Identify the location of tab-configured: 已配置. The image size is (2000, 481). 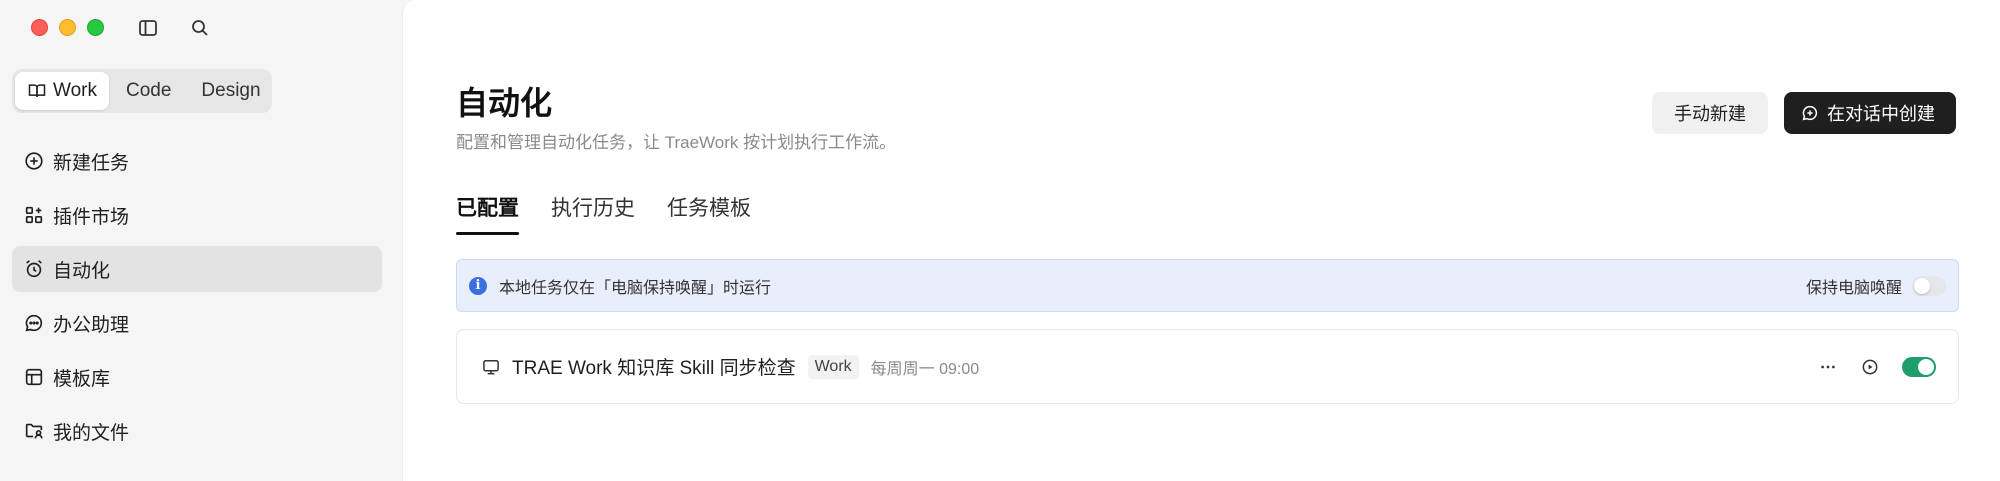
(487, 213).